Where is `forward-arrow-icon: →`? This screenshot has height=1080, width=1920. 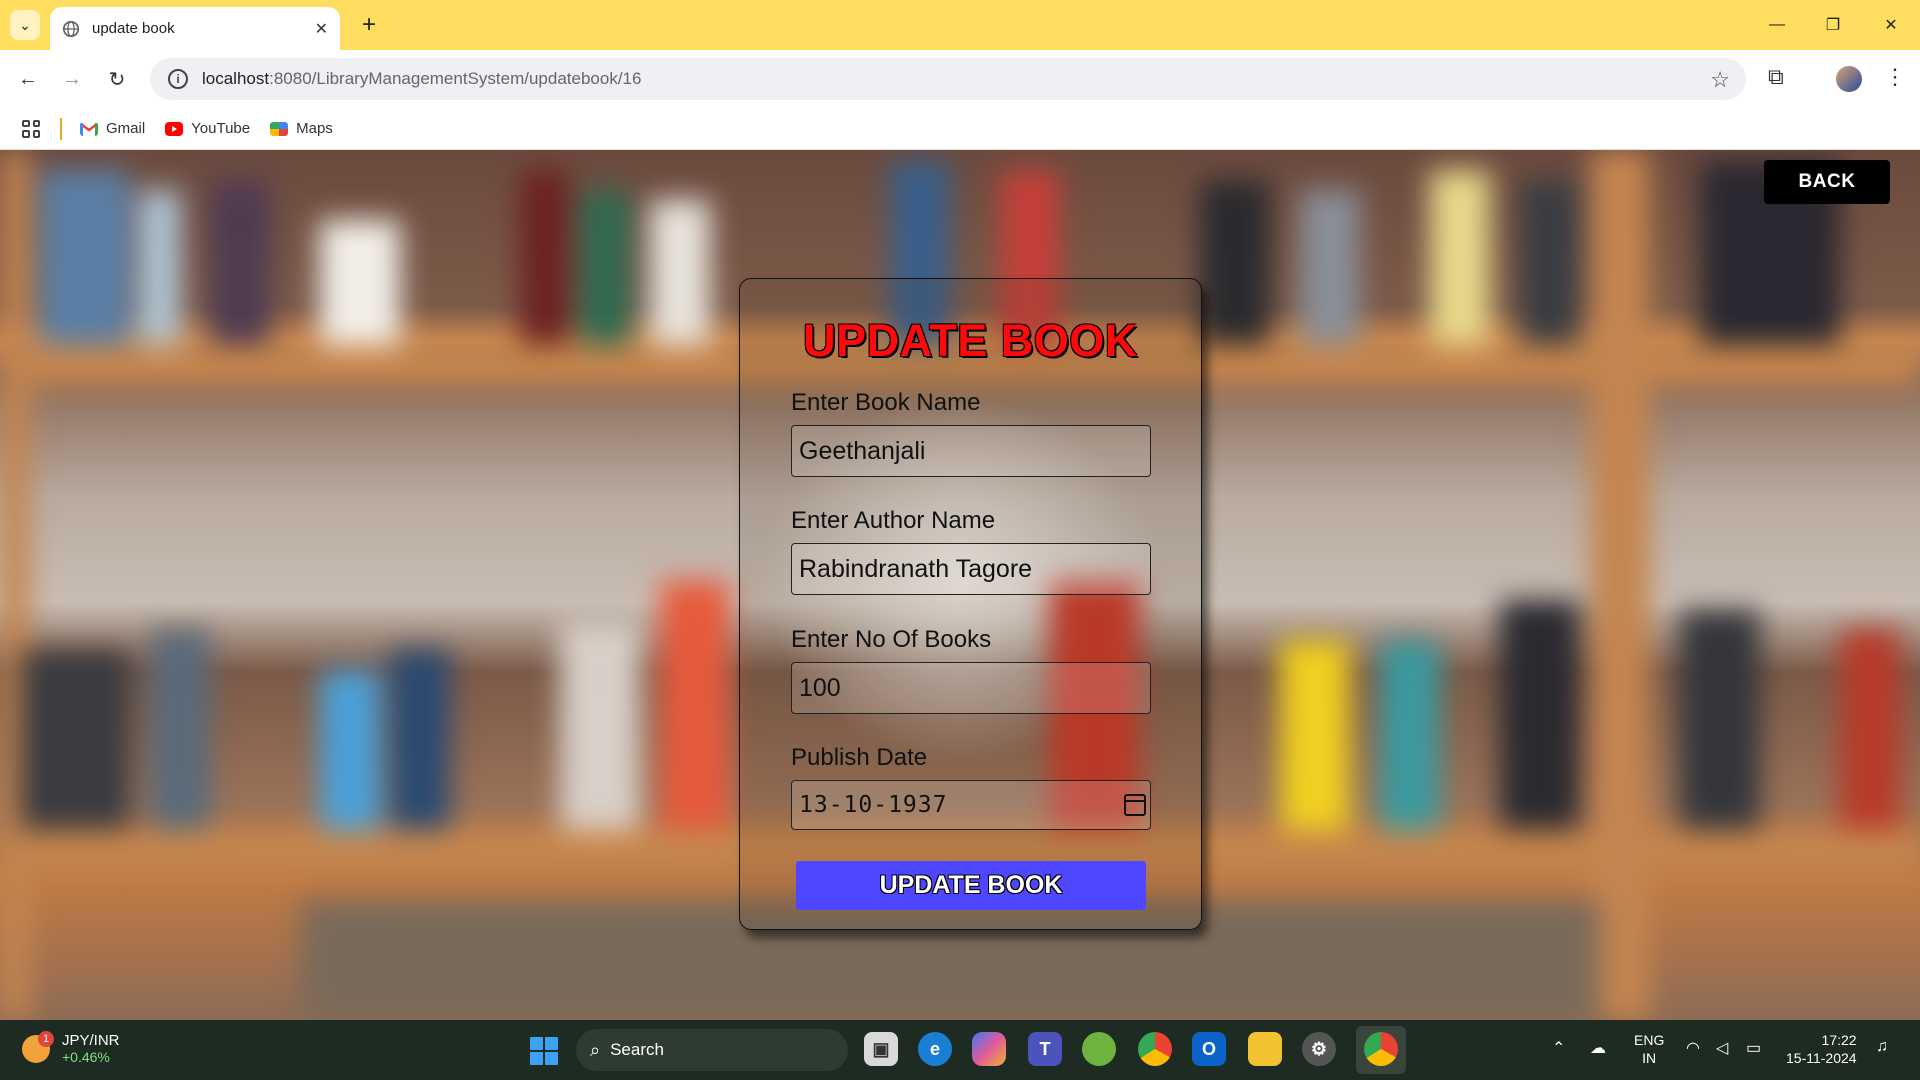 forward-arrow-icon: → is located at coordinates (72, 79).